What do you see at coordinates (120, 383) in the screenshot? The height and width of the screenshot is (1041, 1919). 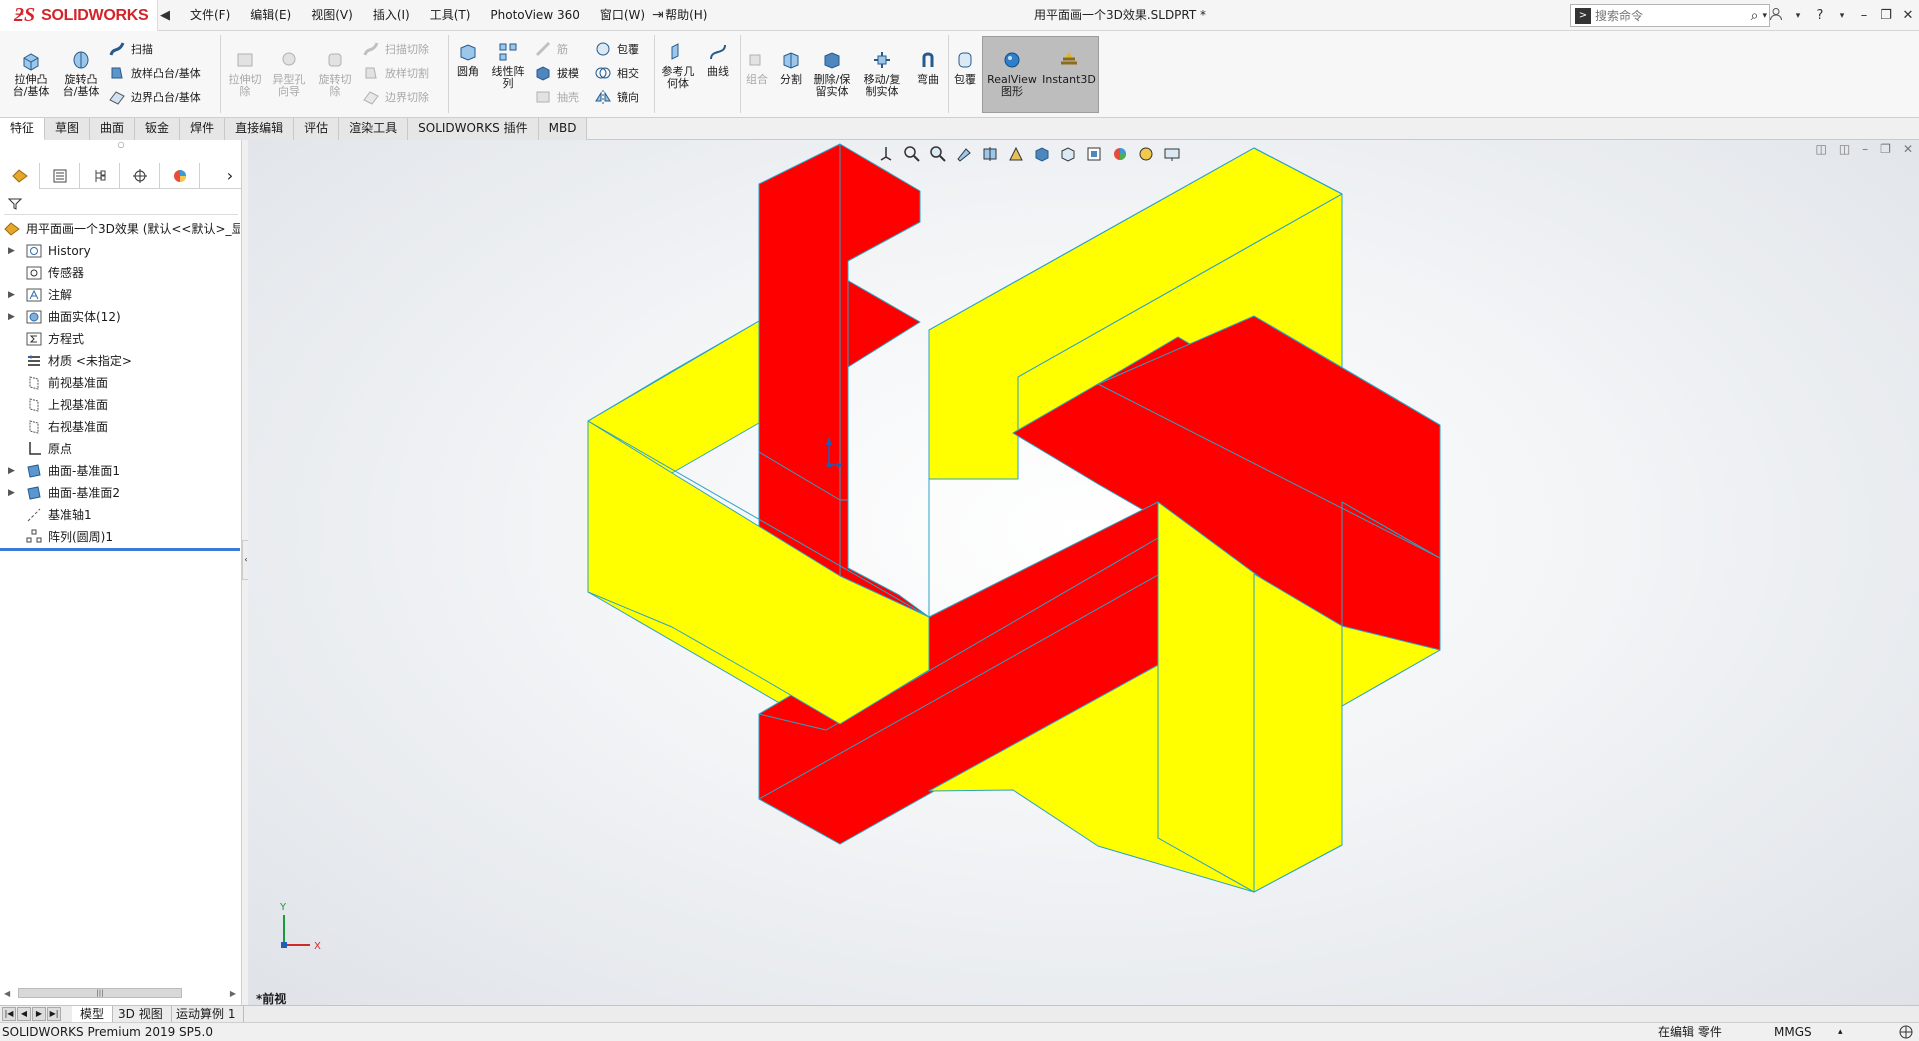 I see `tree-item-front-plane: 前视基准面` at bounding box center [120, 383].